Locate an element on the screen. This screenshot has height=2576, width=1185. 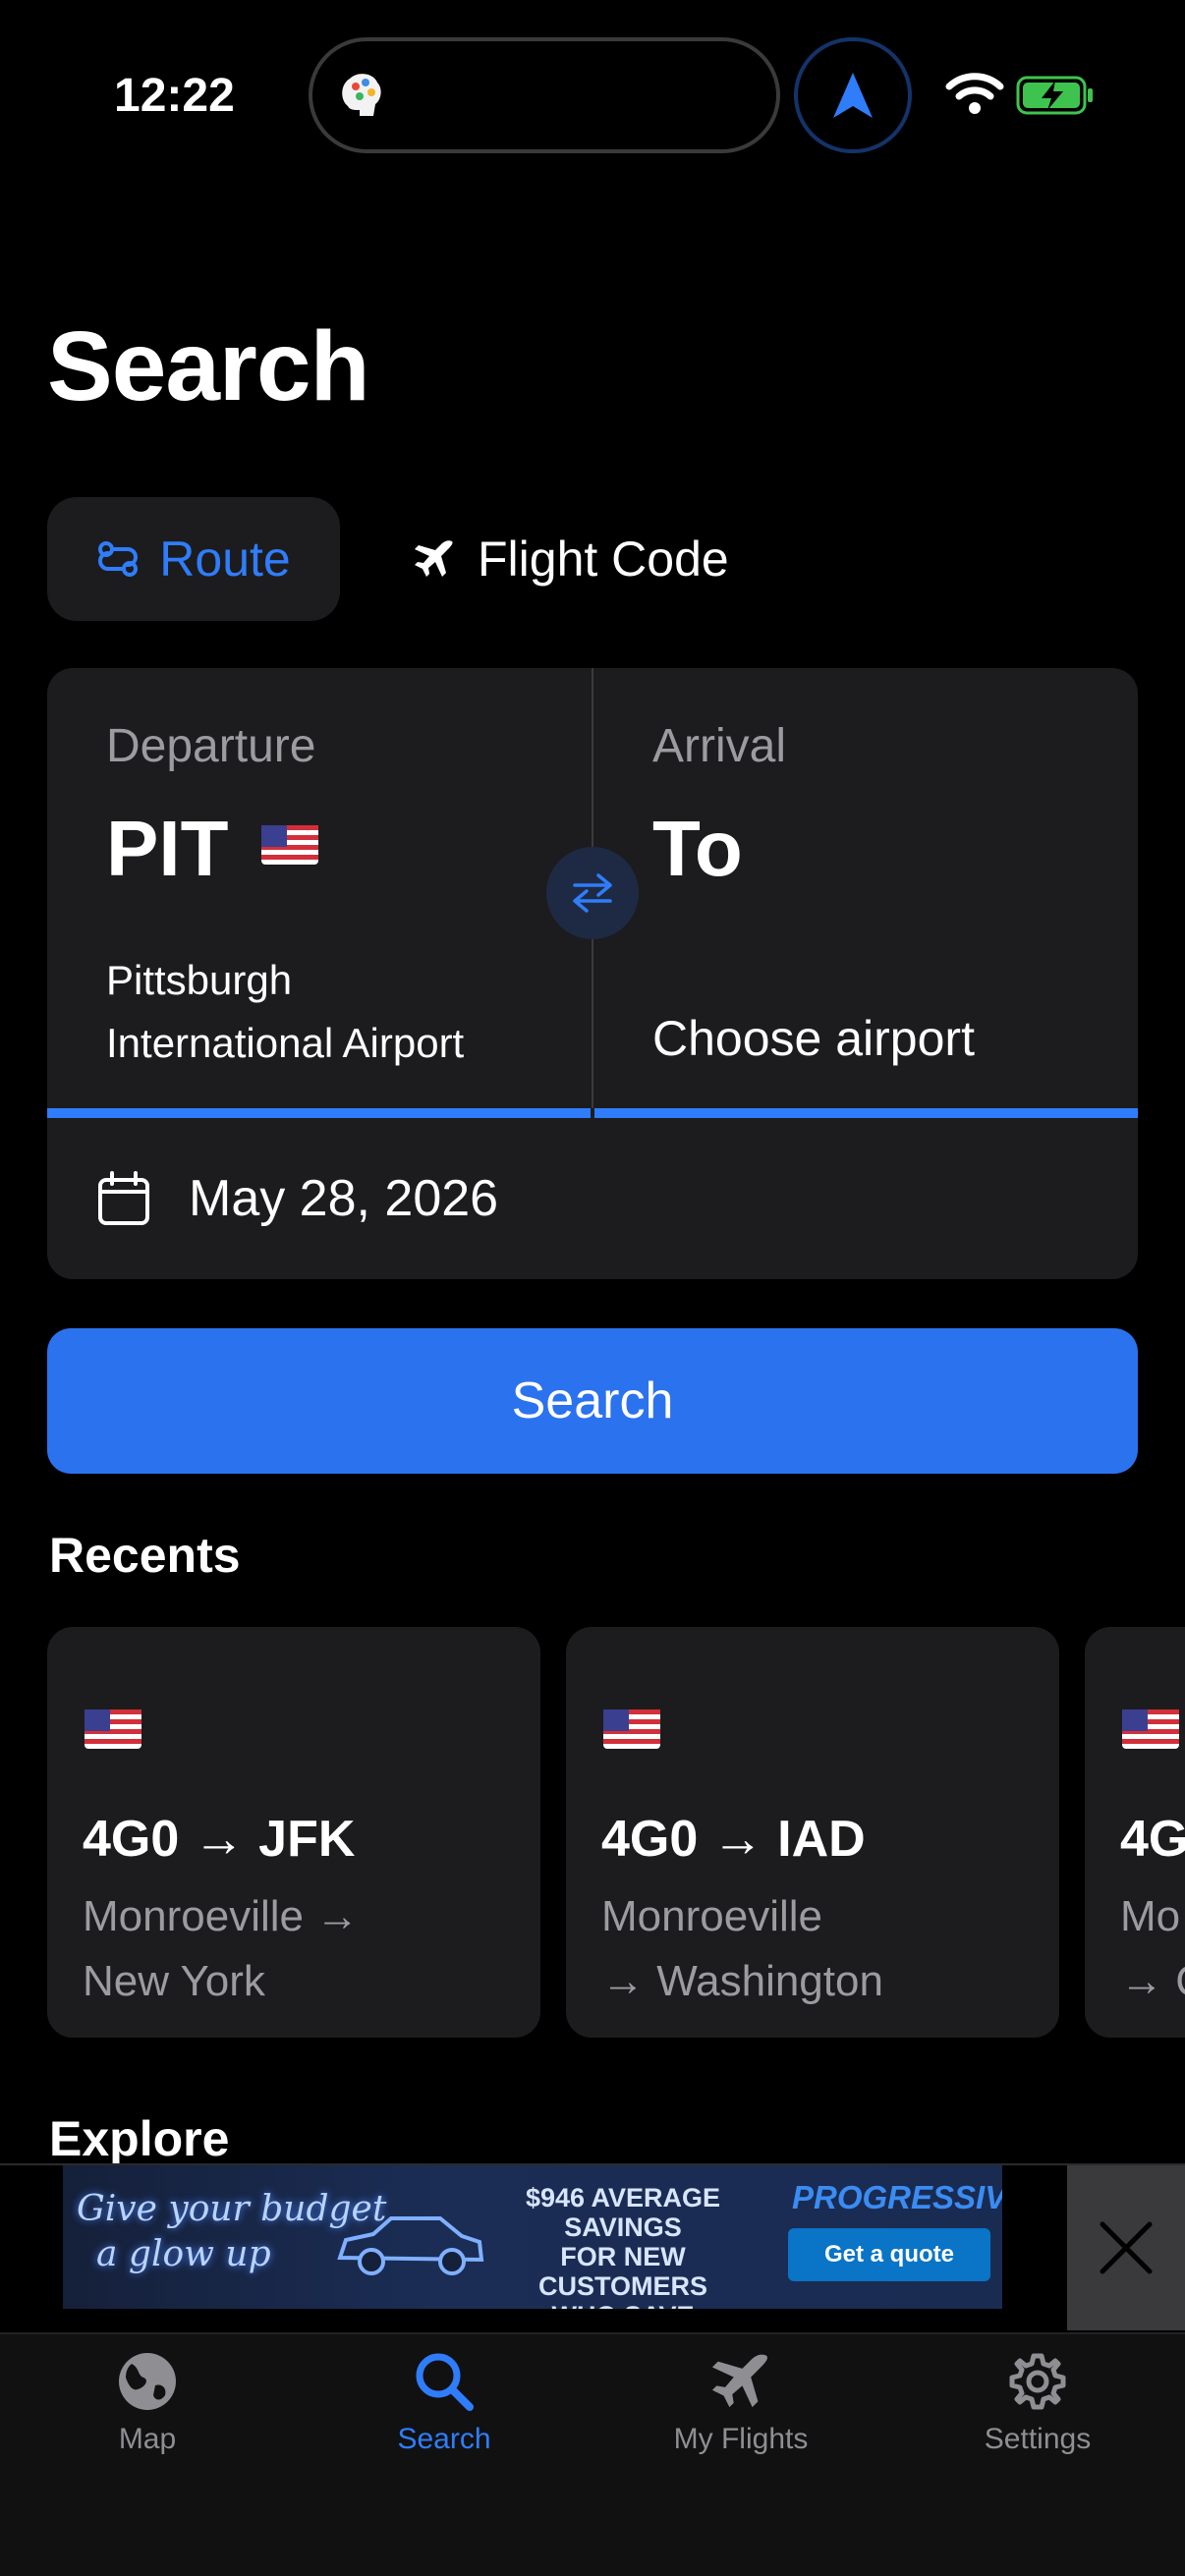
wifi-icon is located at coordinates (975, 93).